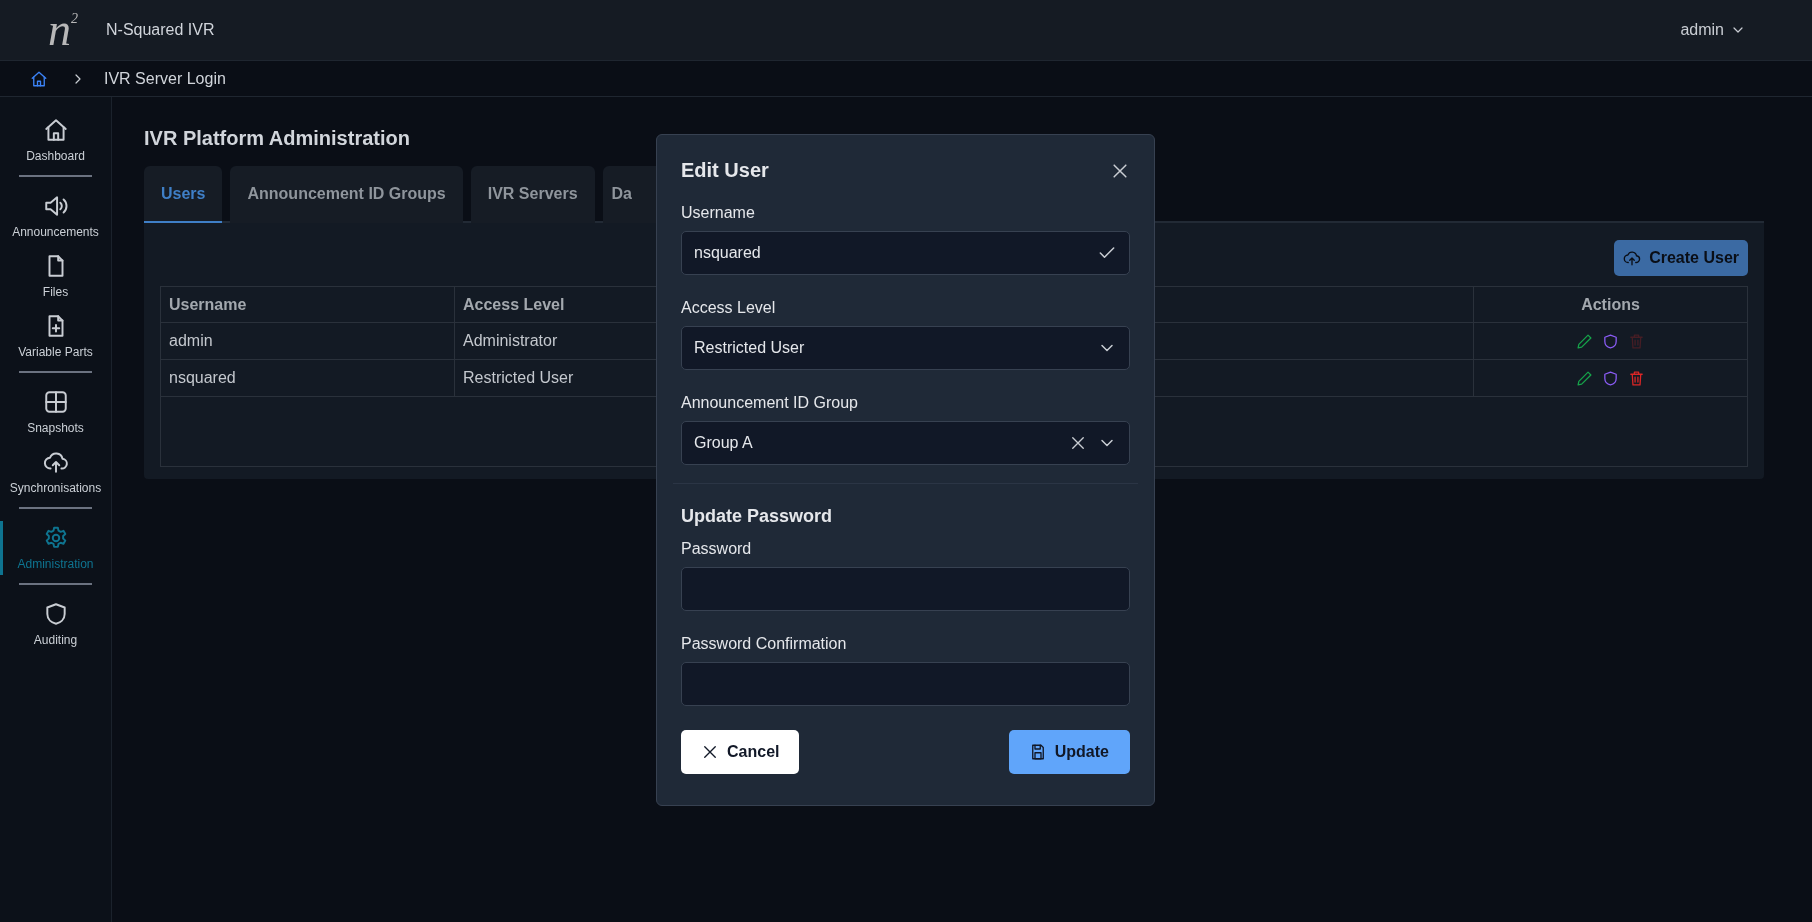  Describe the element at coordinates (54, 216) in the screenshot. I see `sidebar-item: Announcements` at that location.